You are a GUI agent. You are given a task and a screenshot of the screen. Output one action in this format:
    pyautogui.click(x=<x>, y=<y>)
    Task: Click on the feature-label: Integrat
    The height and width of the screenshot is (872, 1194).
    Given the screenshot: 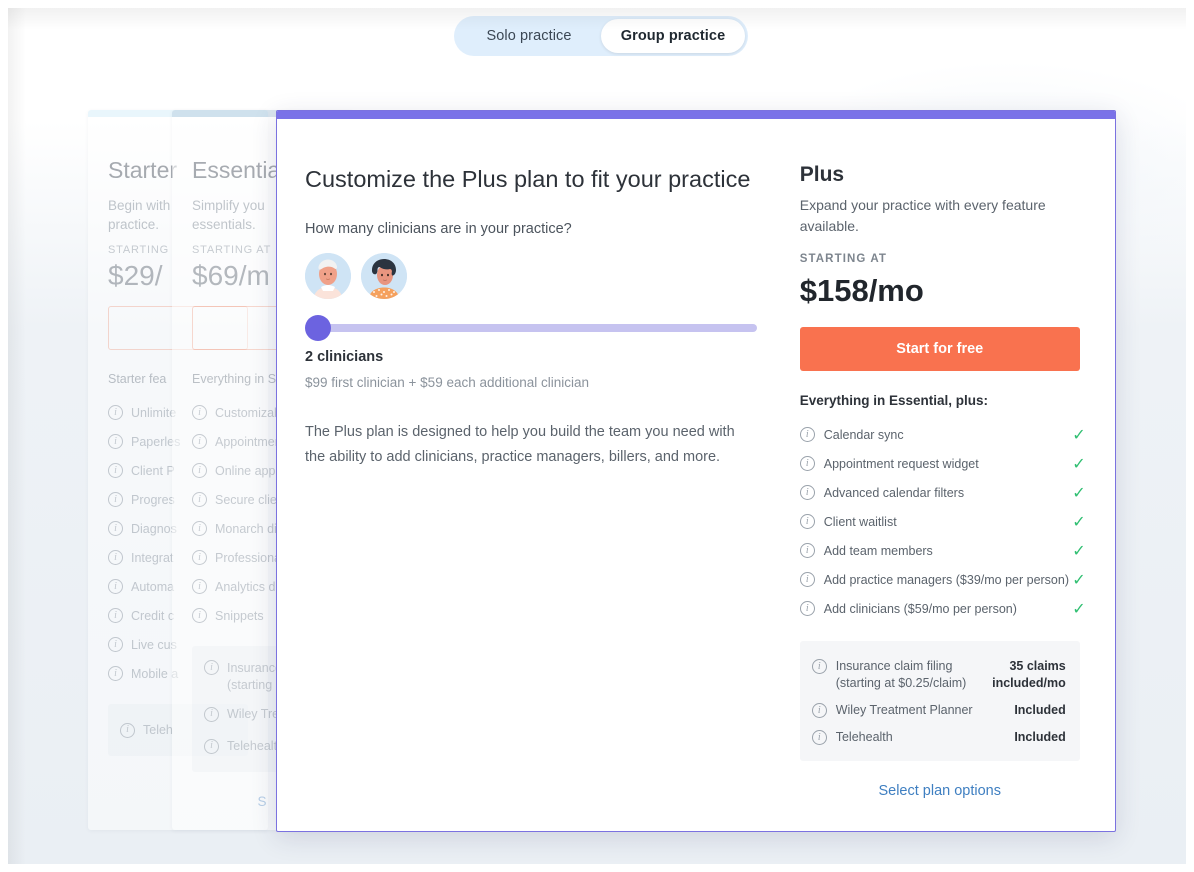 What is the action you would take?
    pyautogui.click(x=152, y=557)
    